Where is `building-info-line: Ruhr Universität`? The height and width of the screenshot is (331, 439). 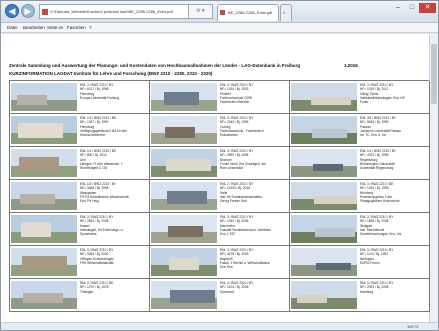 building-info-line: Ruhr Universität is located at coordinates (231, 168).